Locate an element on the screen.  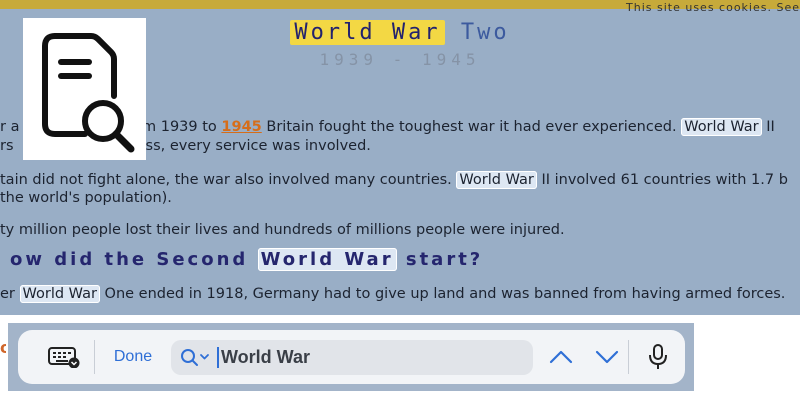
text-fragment: II involved 61 countries with 1.7 b is located at coordinates (664, 180).